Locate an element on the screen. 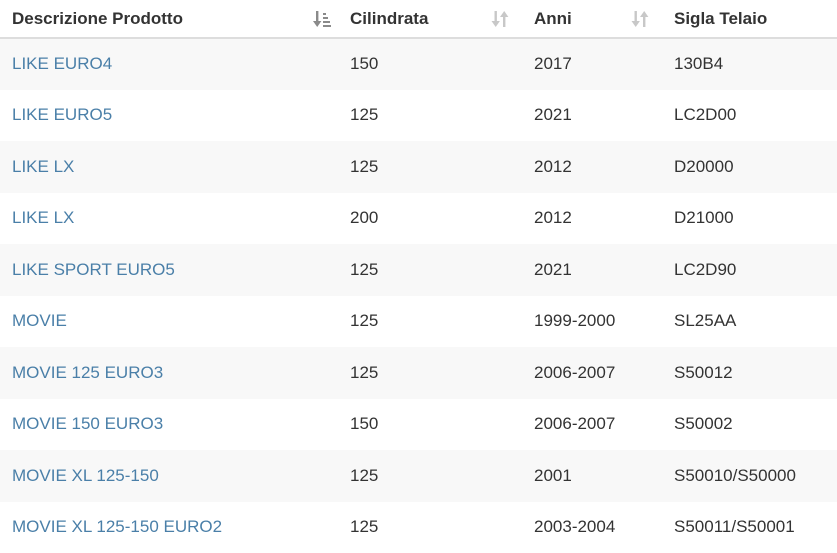 This screenshot has width=837, height=553. cell-anni: 2003-2004 is located at coordinates (592, 527).